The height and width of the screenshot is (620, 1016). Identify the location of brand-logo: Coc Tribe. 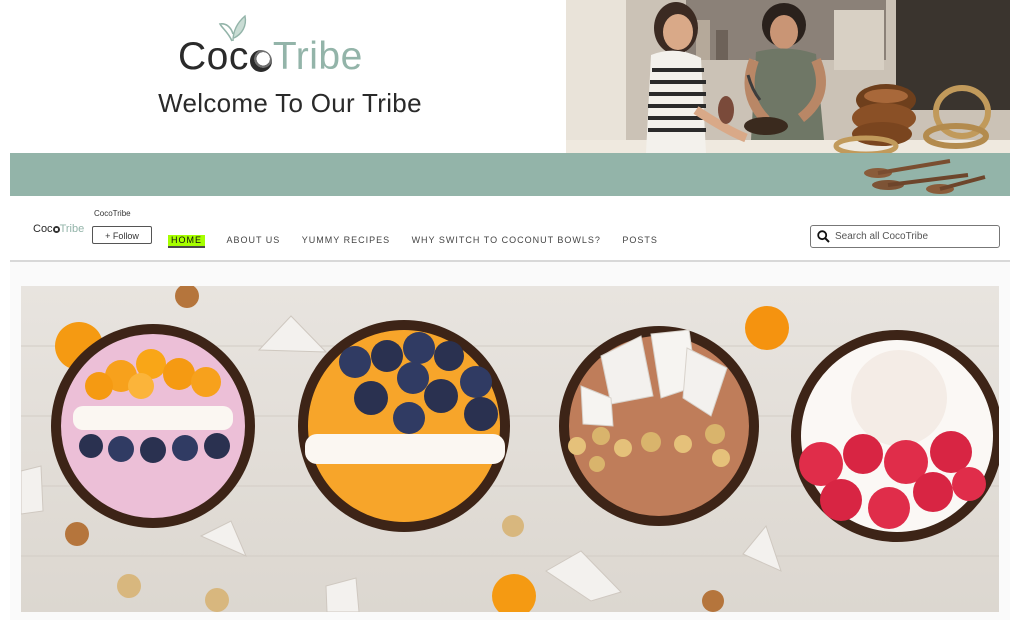
(270, 57).